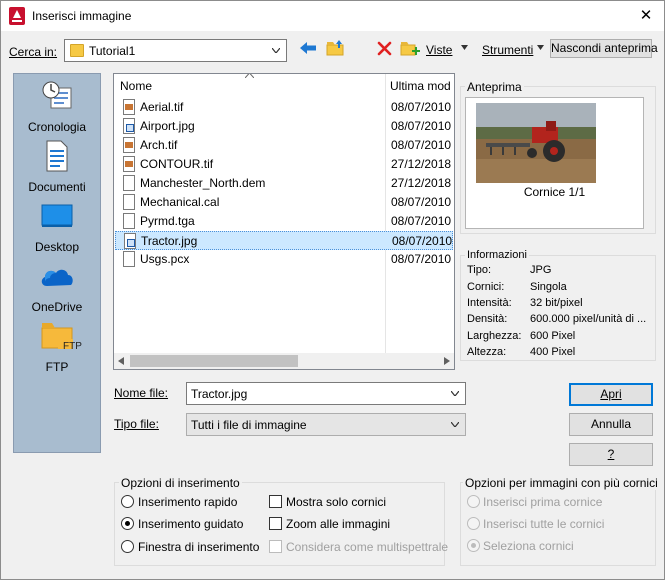 This screenshot has height=580, width=665. What do you see at coordinates (284, 240) in the screenshot?
I see `file-row-selected: Tractor.jpg 08/07/2010` at bounding box center [284, 240].